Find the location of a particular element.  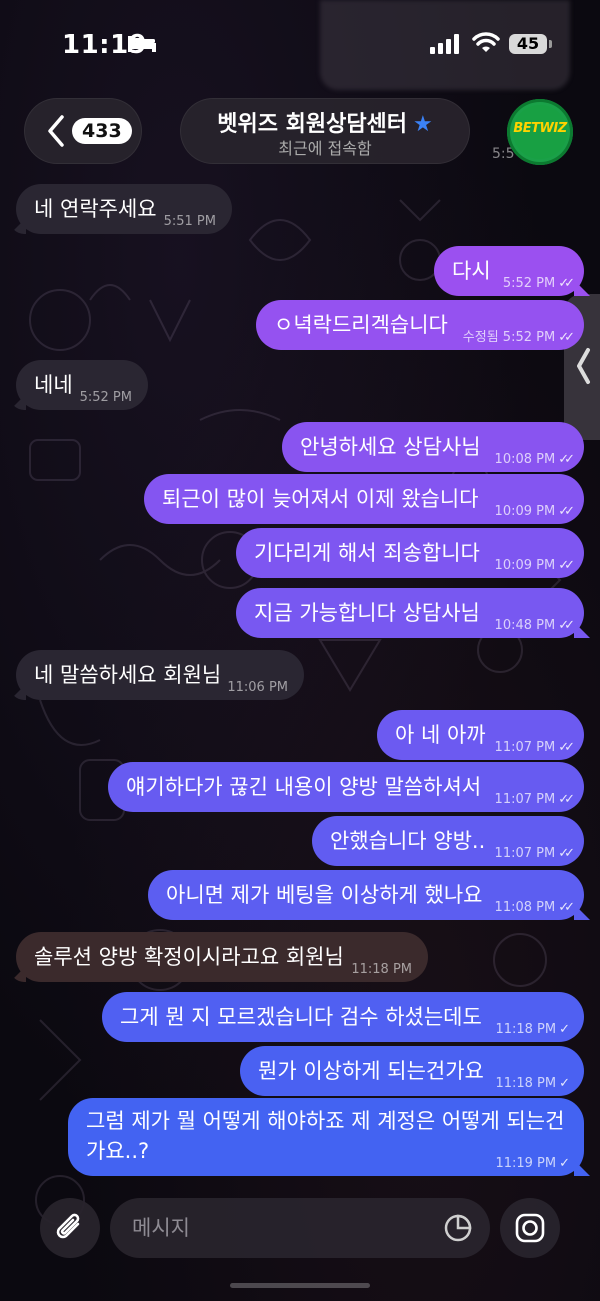

sleep-focus-icon is located at coordinates (142, 44).